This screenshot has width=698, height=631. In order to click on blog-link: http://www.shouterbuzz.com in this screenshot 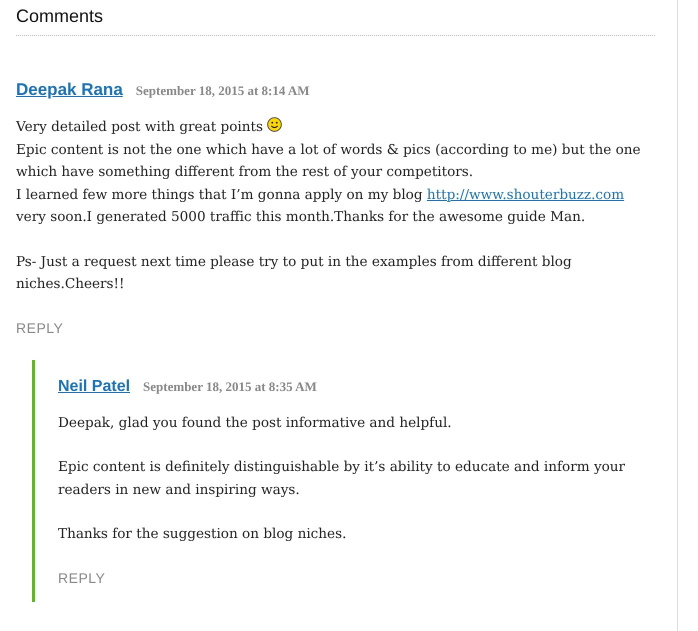, I will do `click(525, 194)`.